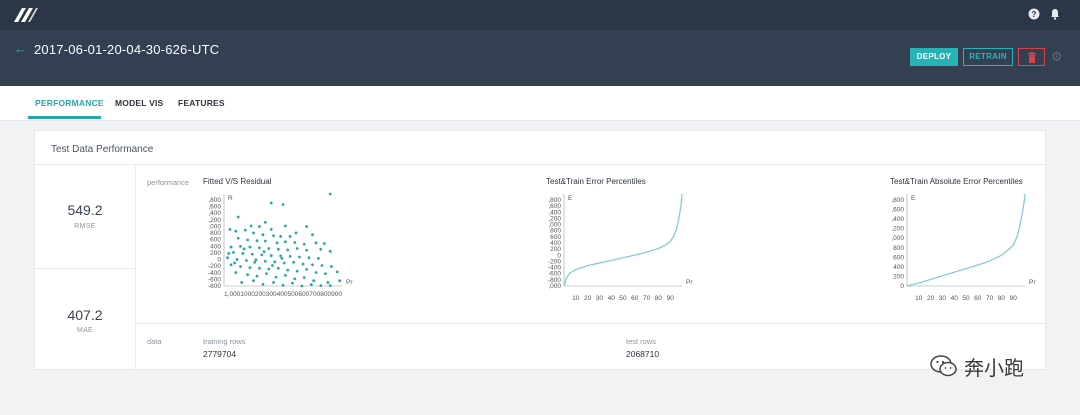  Describe the element at coordinates (85, 226) in the screenshot. I see `rmse-label: RMSE` at that location.